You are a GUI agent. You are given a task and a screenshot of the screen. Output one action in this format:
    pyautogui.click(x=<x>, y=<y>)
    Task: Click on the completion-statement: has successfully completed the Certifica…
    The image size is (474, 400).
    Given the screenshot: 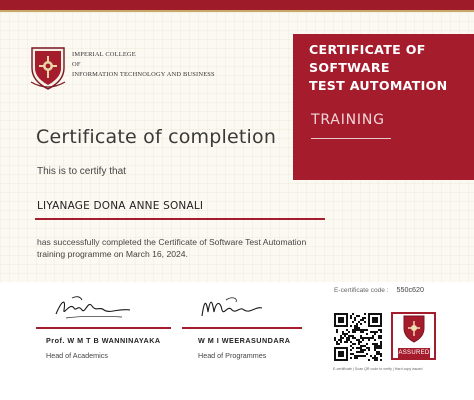 What is the action you would take?
    pyautogui.click(x=202, y=248)
    